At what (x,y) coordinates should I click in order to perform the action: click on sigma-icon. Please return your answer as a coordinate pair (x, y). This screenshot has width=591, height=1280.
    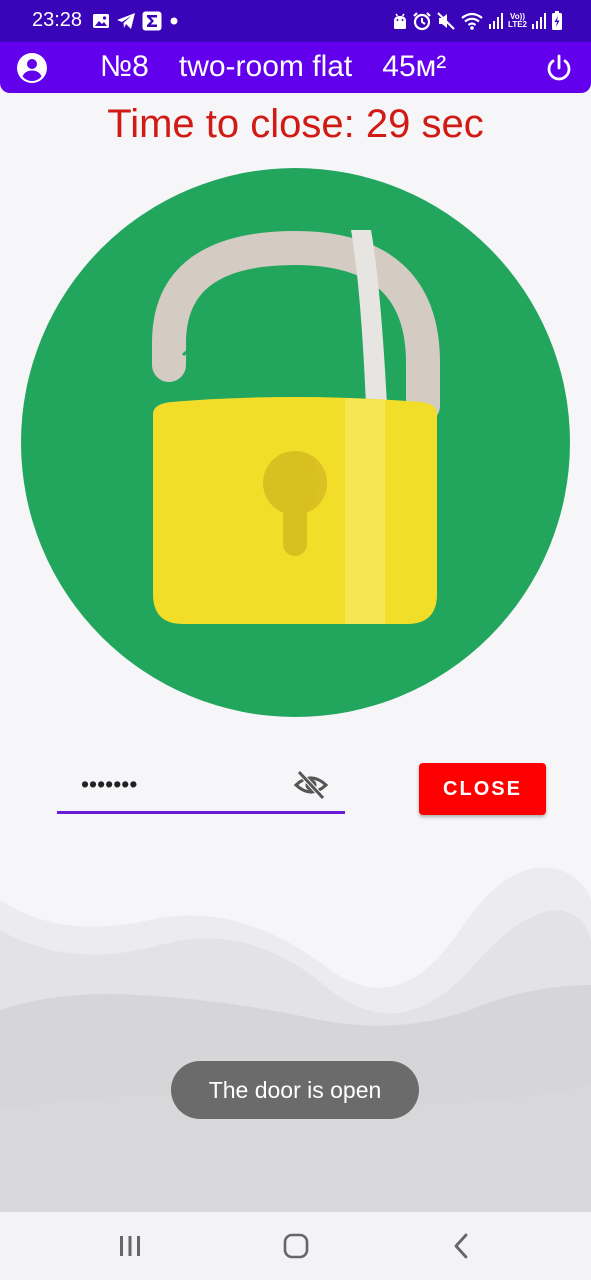
    Looking at the image, I should click on (152, 21).